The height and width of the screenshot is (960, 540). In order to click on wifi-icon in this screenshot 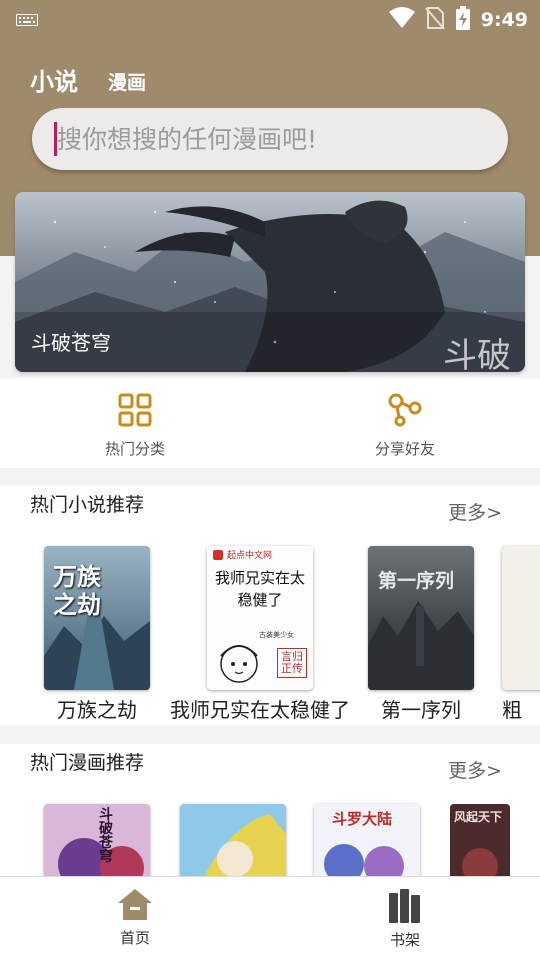, I will do `click(401, 20)`.